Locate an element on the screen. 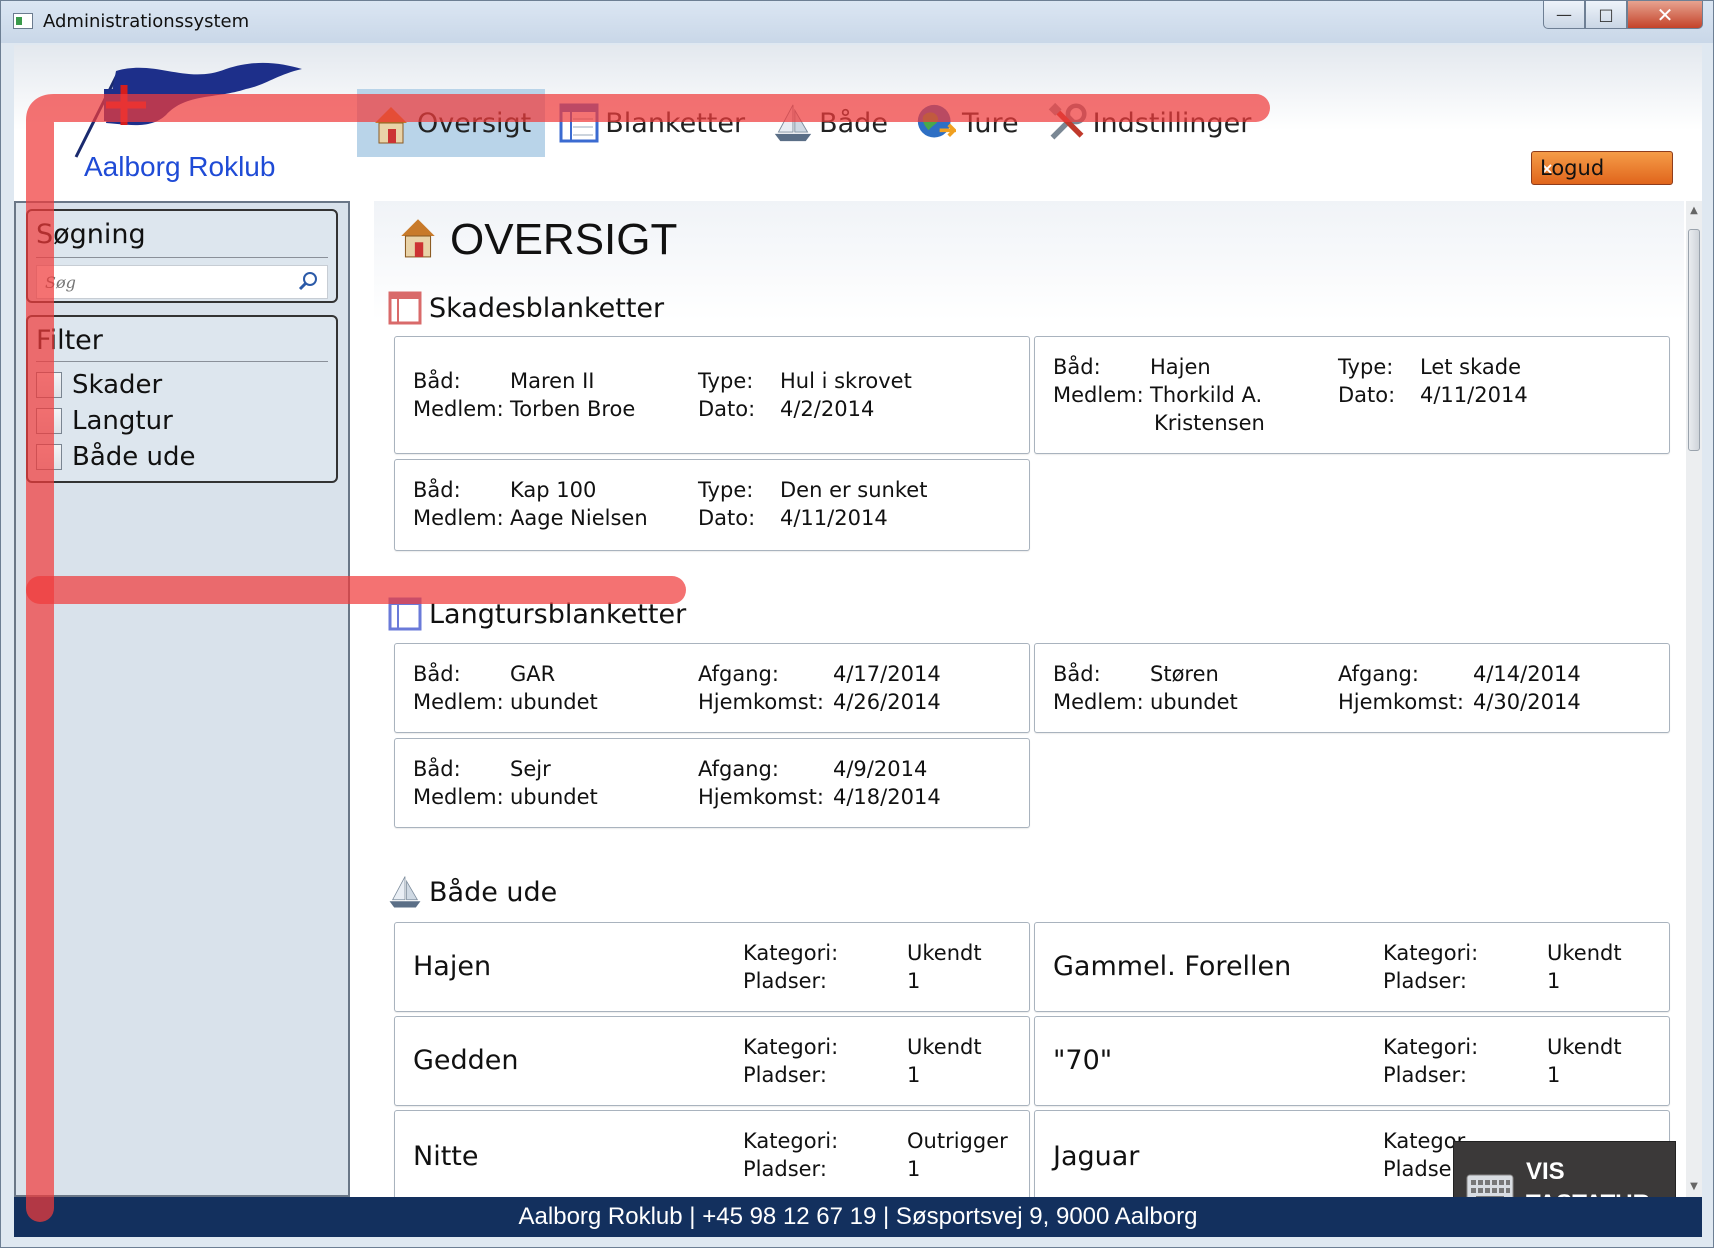 Image resolution: width=1714 pixels, height=1248 pixels. club-name: Aalborg Roklub is located at coordinates (180, 166).